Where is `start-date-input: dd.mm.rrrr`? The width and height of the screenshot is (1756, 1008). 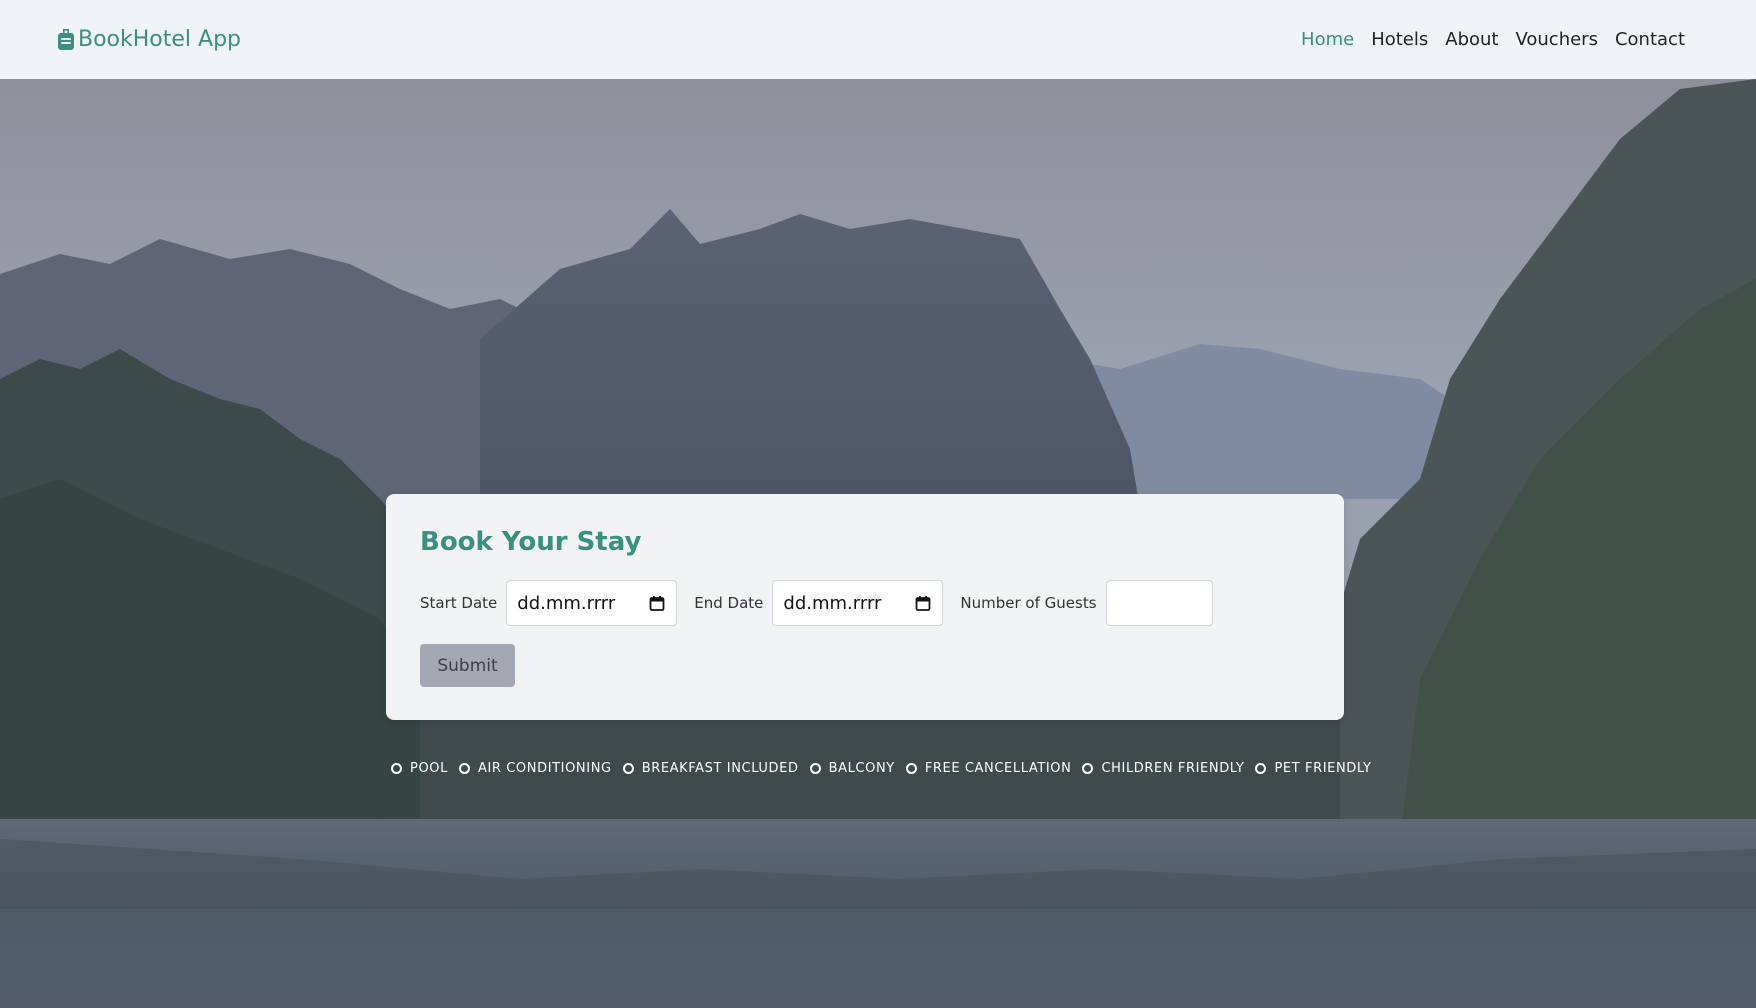
start-date-input: dd.mm.rrrr is located at coordinates (592, 603).